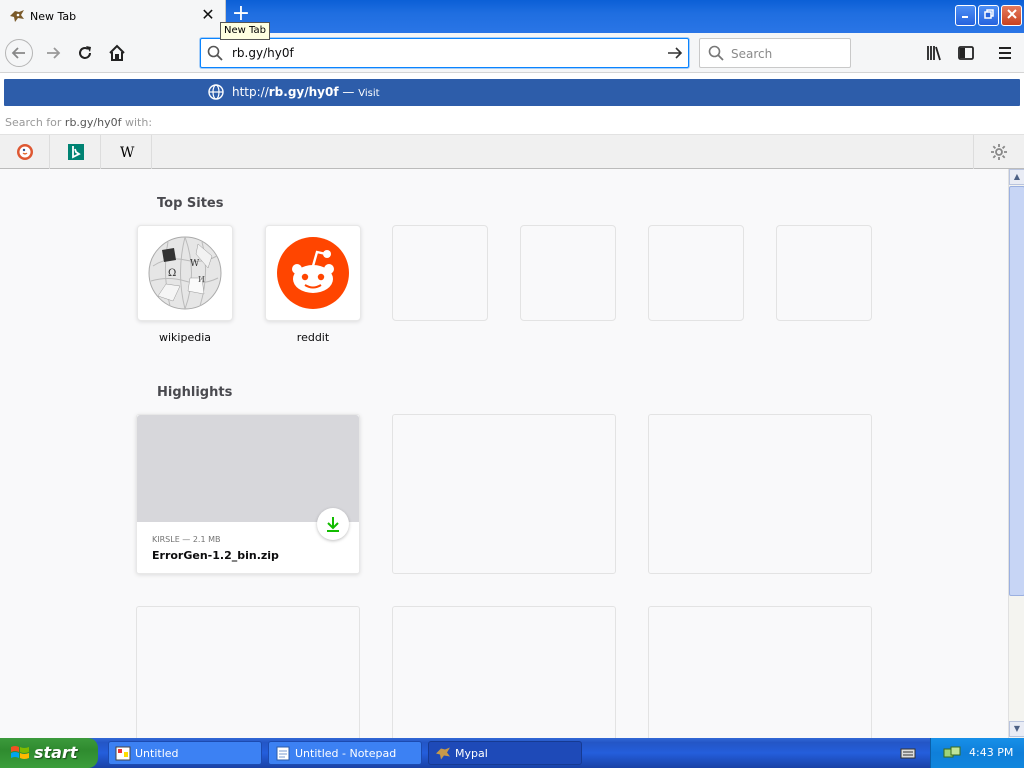  I want to click on windows-logo-icon, so click(20, 752).